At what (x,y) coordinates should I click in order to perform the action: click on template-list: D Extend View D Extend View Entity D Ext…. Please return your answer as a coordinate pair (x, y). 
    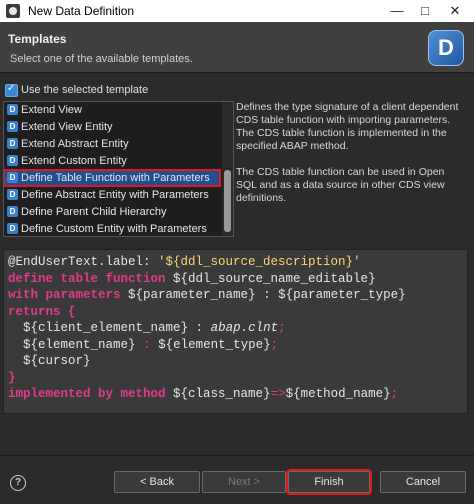
    Looking at the image, I should click on (118, 169).